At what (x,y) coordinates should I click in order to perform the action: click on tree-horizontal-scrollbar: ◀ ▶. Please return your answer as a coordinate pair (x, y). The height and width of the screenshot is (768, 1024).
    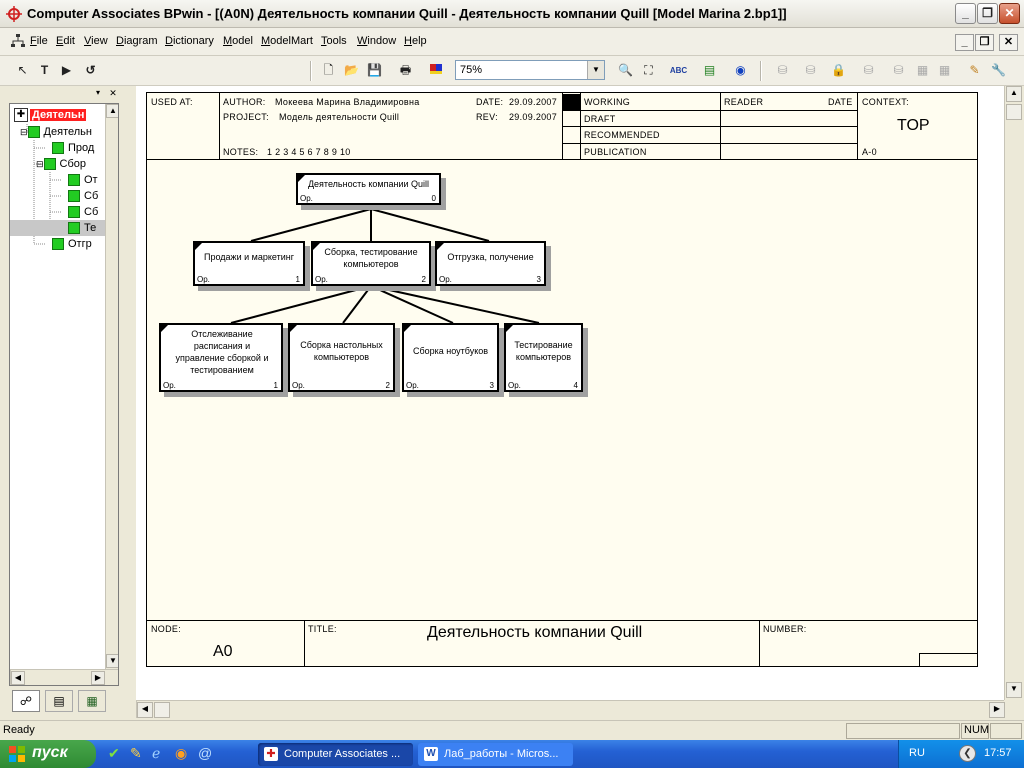
    Looking at the image, I should click on (64, 677).